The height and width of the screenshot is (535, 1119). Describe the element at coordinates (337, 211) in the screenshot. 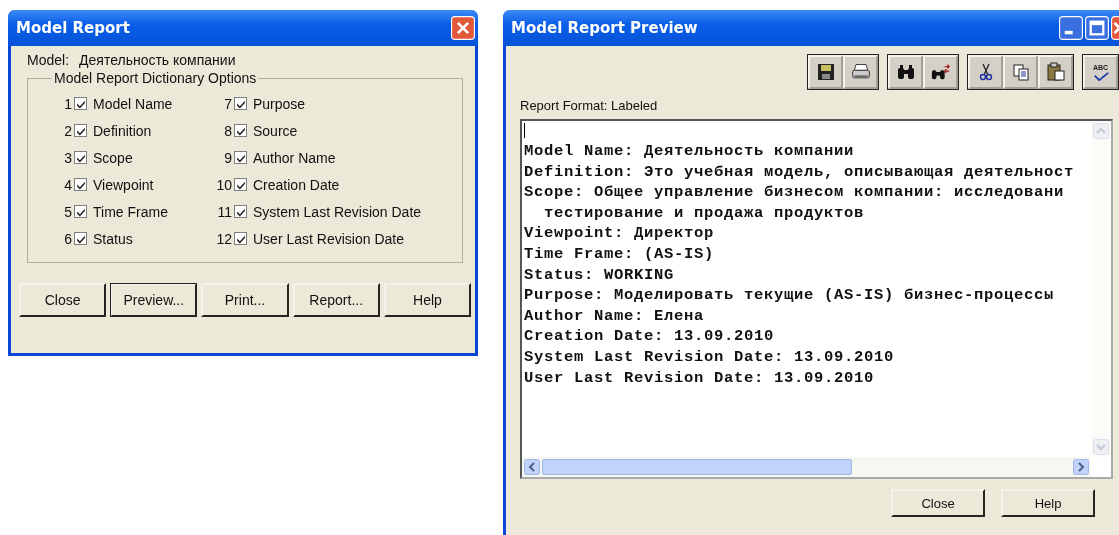

I see `option-label: System Last Revision Date` at that location.